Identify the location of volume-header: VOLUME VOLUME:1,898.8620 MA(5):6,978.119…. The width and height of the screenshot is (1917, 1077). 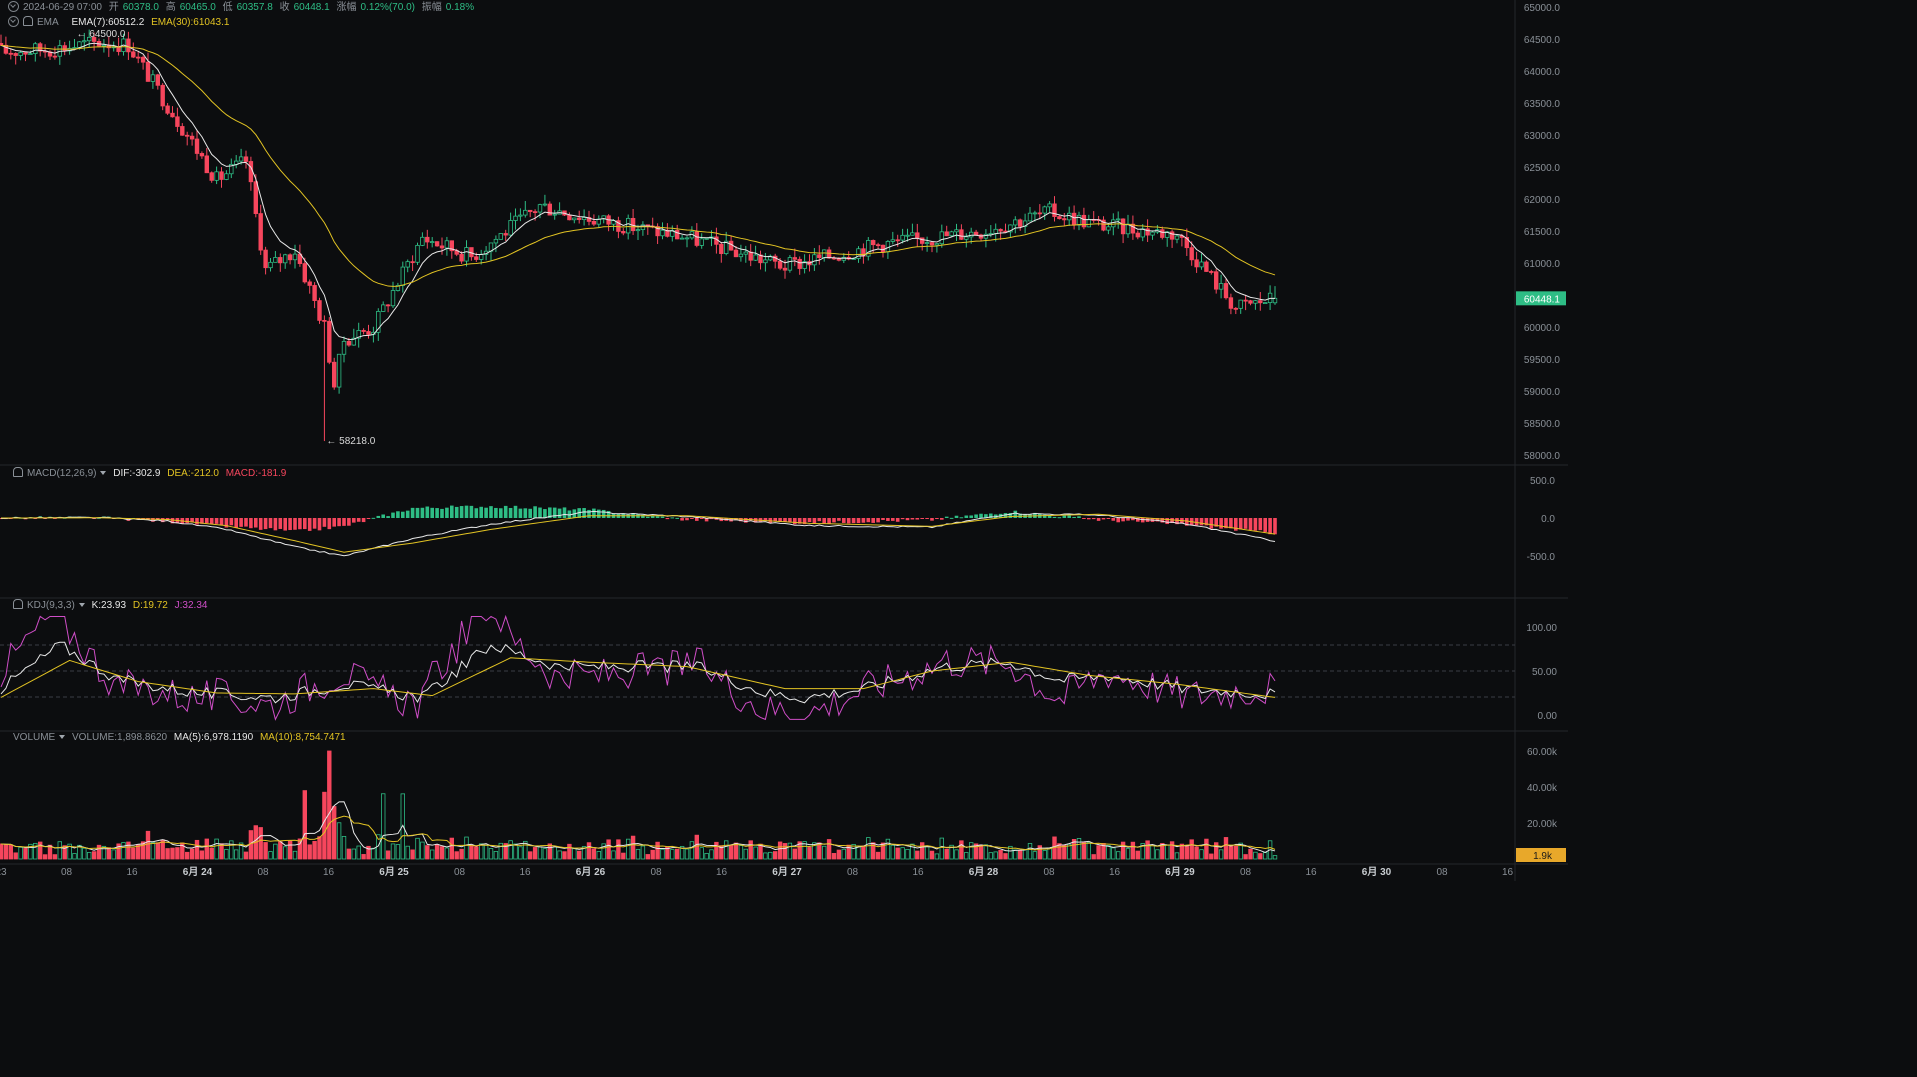
(181, 738).